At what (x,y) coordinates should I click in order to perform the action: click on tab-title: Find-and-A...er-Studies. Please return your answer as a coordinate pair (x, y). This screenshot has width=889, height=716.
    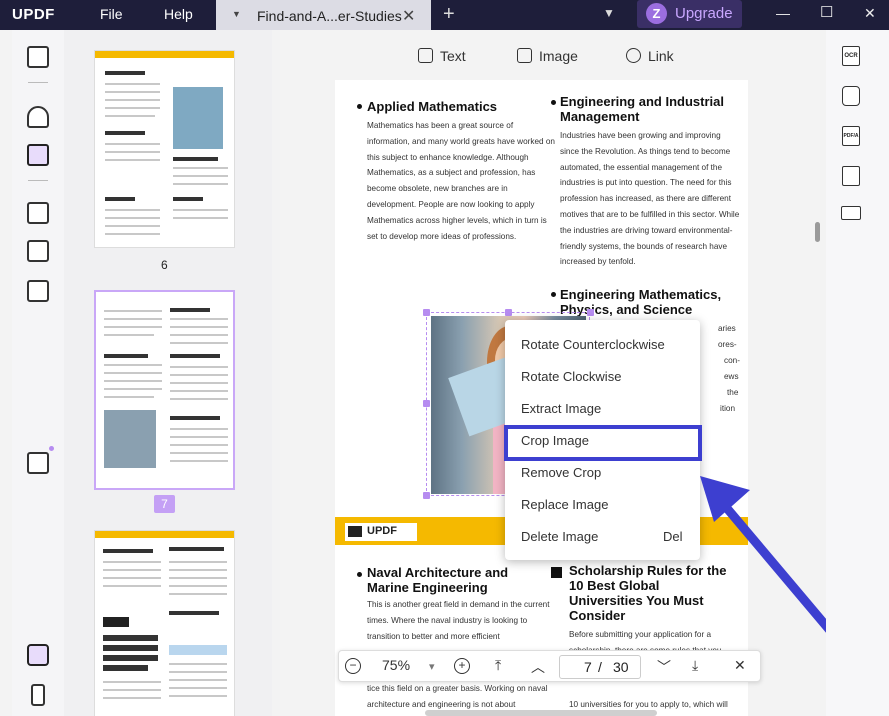
    Looking at the image, I should click on (329, 16).